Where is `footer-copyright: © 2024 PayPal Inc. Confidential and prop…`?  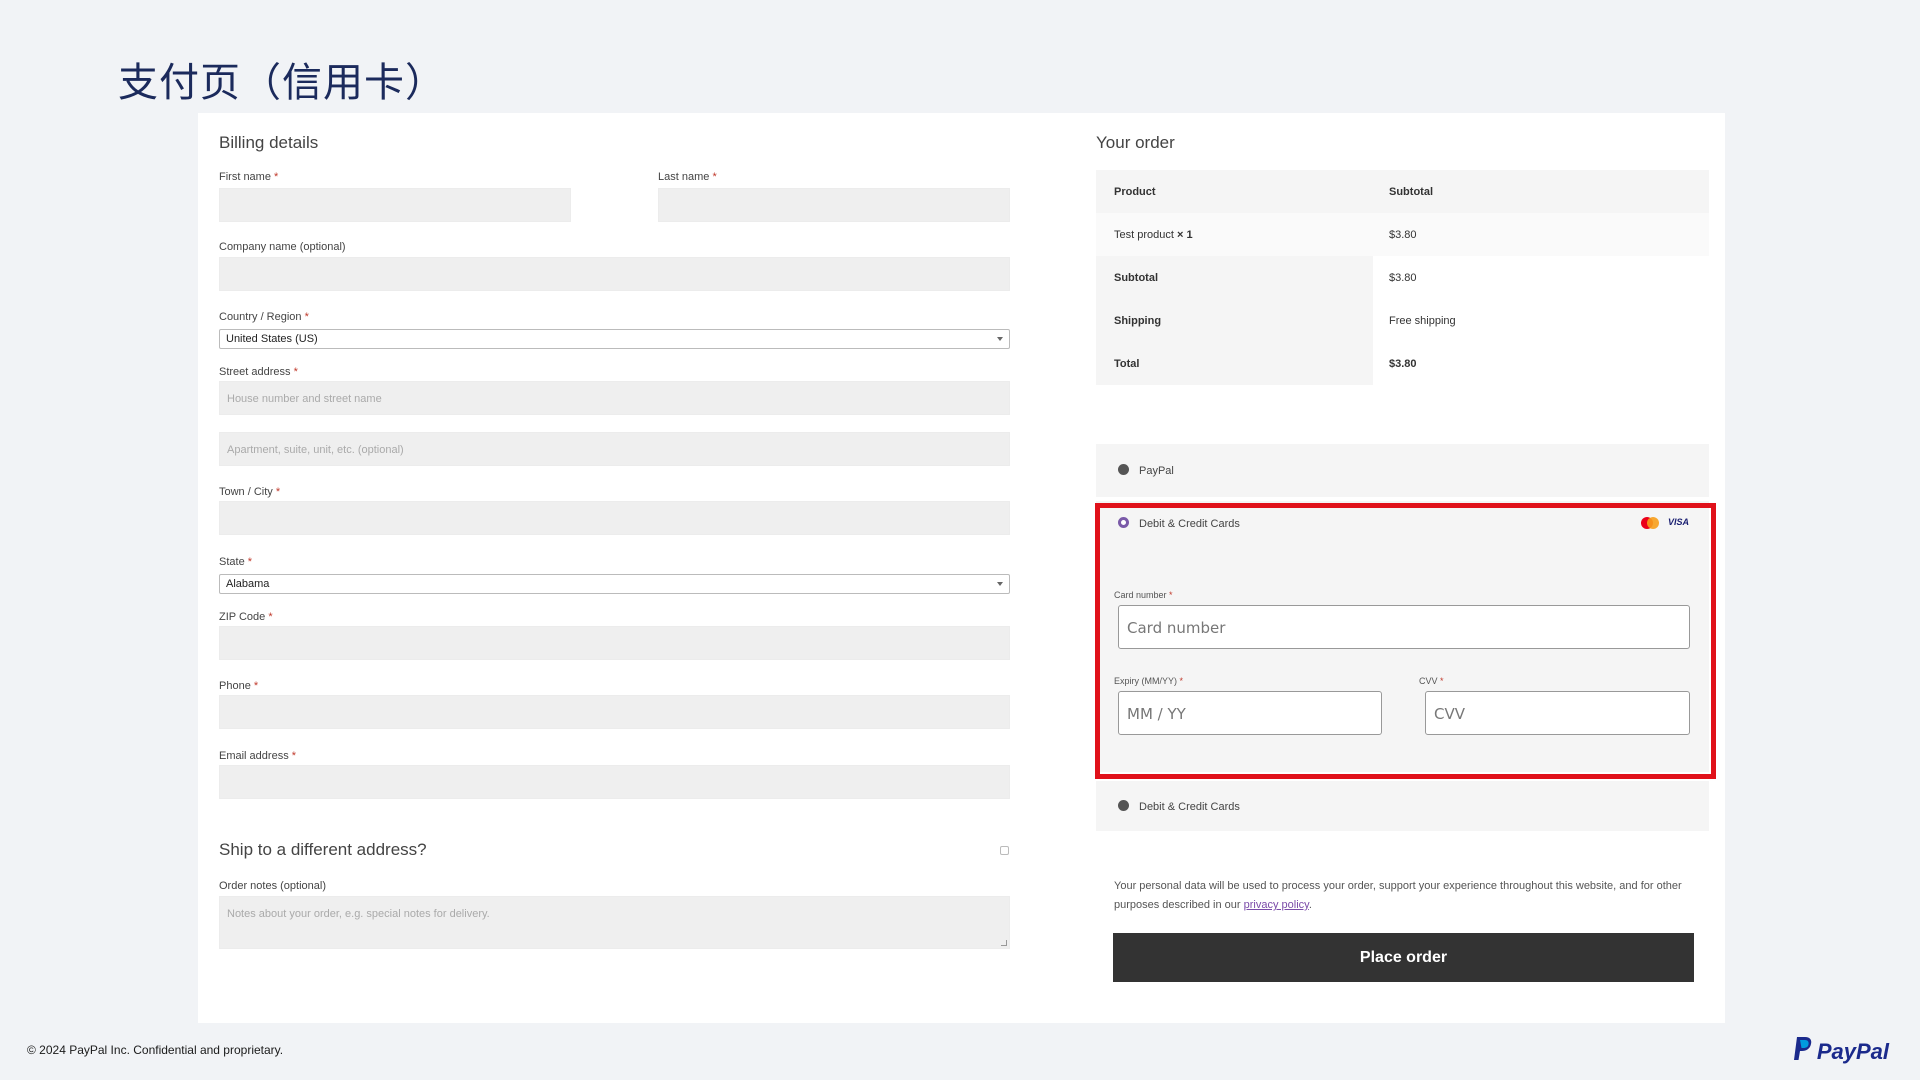 footer-copyright: © 2024 PayPal Inc. Confidential and prop… is located at coordinates (155, 1050).